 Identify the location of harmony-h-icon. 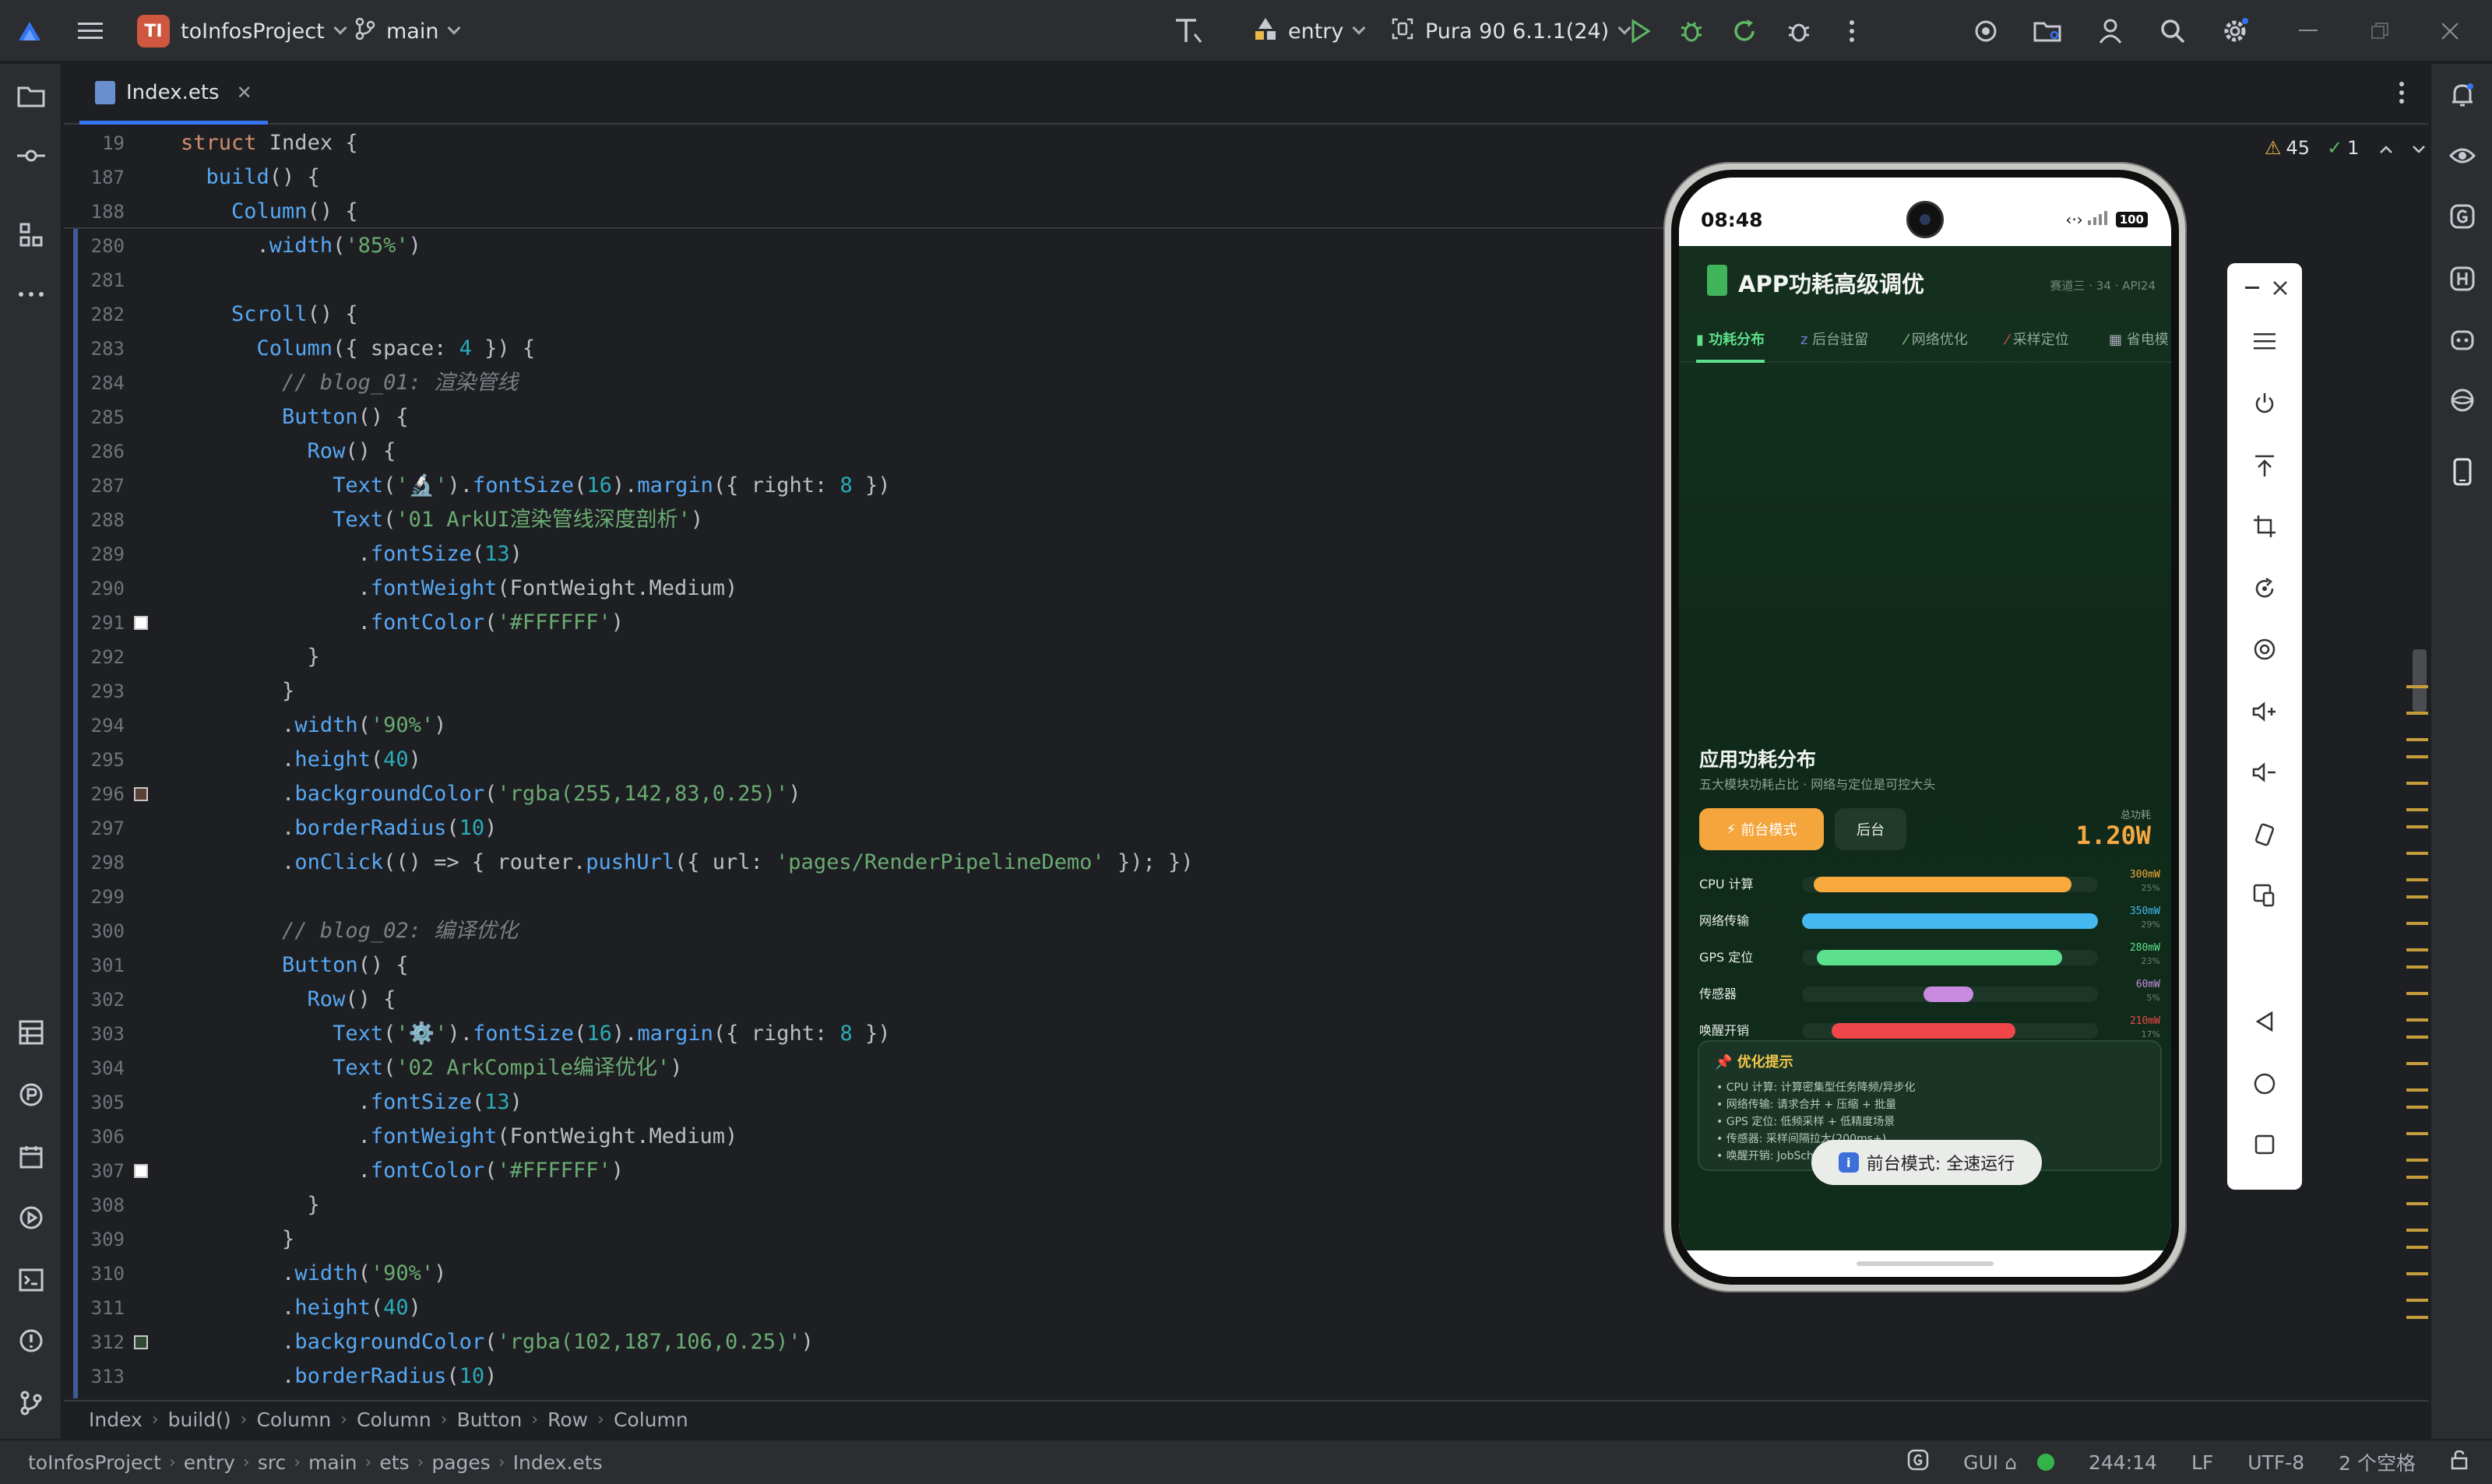
(2462, 279).